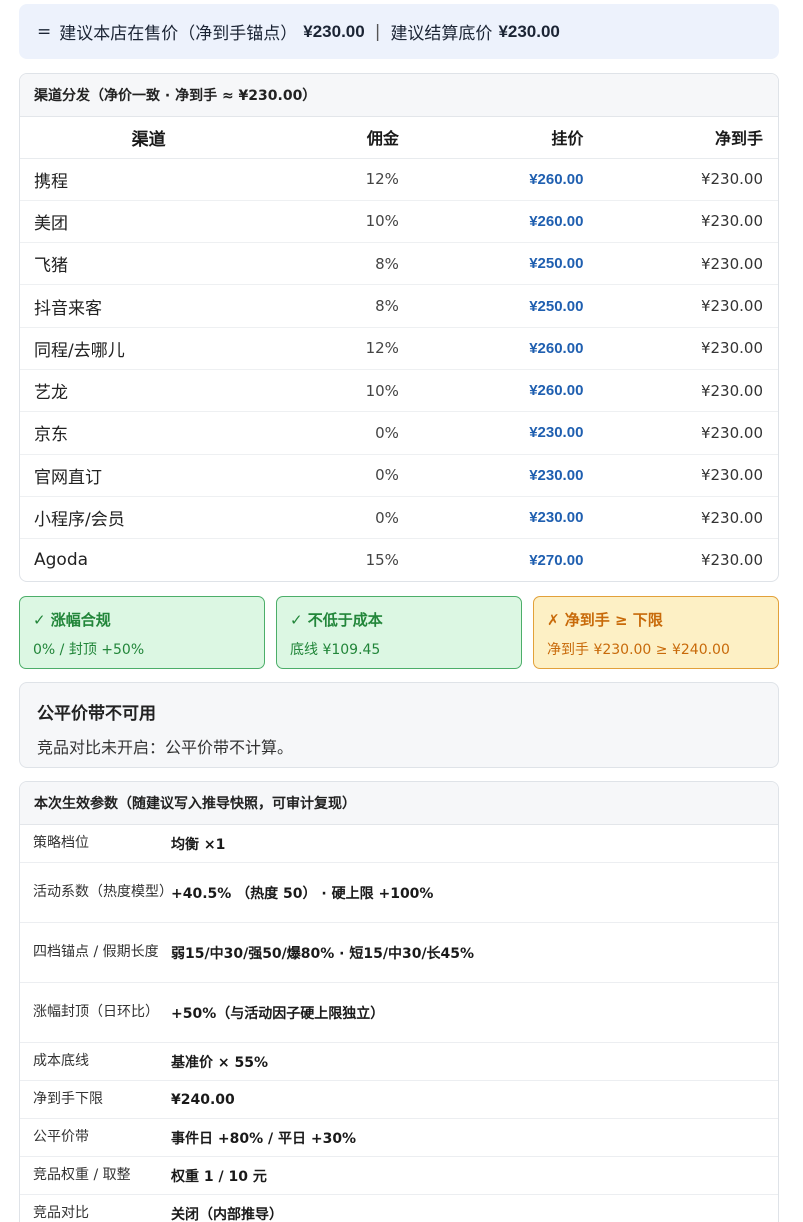 Image resolution: width=803 pixels, height=1222 pixels. I want to click on param-row: 活动系数（热度模型） +40.5% （热度 50） · 硬上限 +100%, so click(399, 893).